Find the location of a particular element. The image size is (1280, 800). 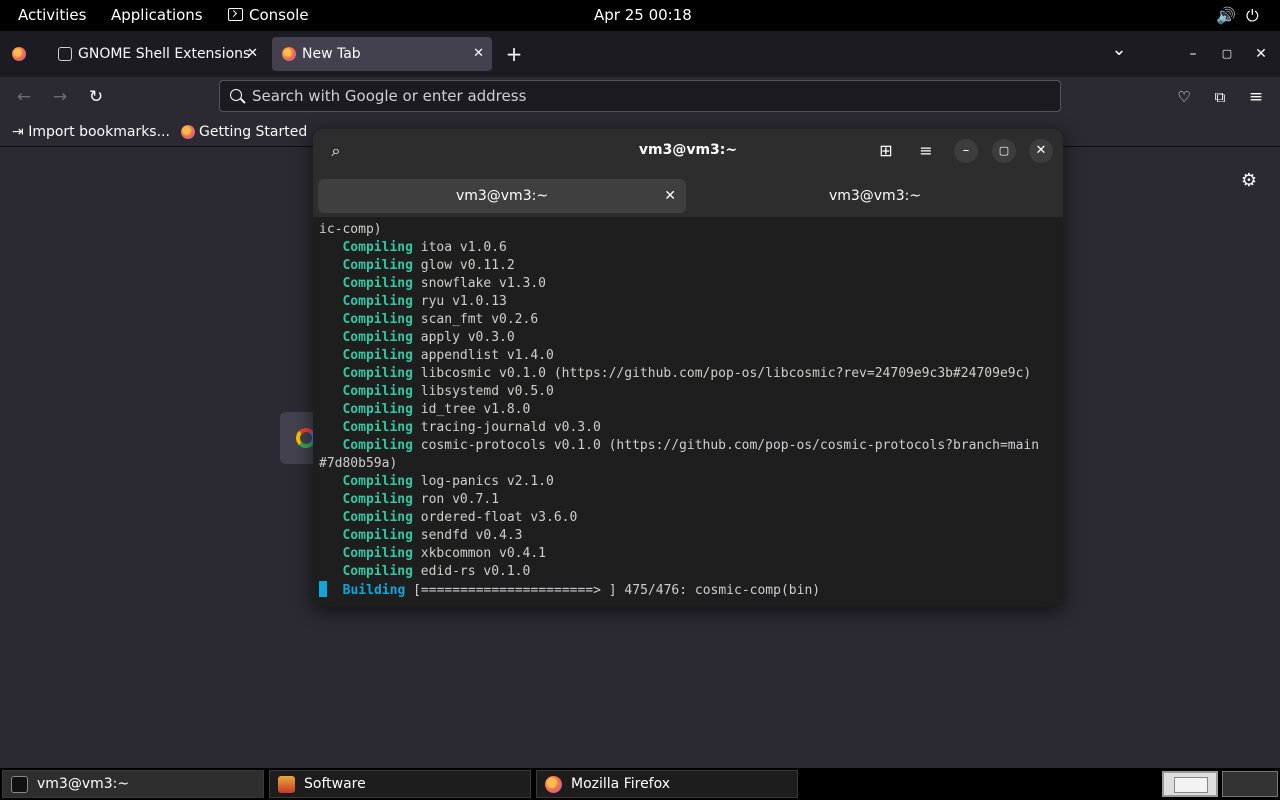

tab-label: vm3@vm3:~ is located at coordinates (502, 196).